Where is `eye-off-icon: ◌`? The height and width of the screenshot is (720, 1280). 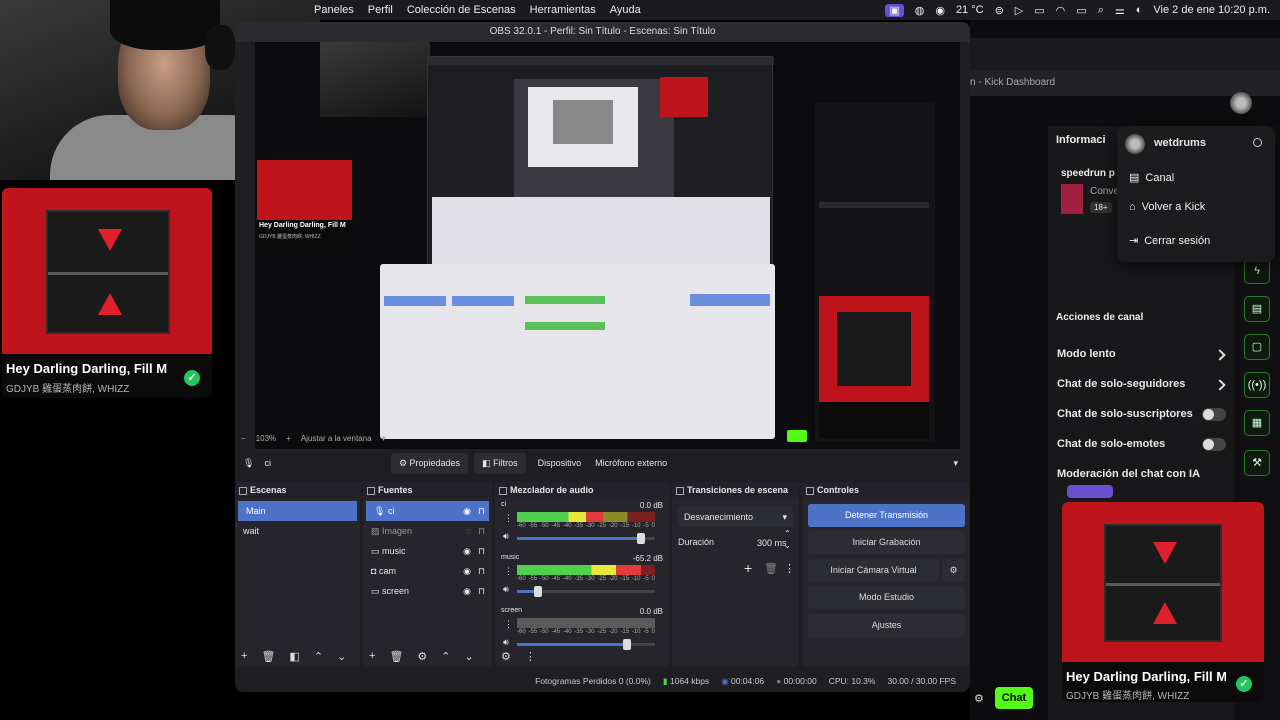
eye-off-icon: ◌ is located at coordinates (468, 531).